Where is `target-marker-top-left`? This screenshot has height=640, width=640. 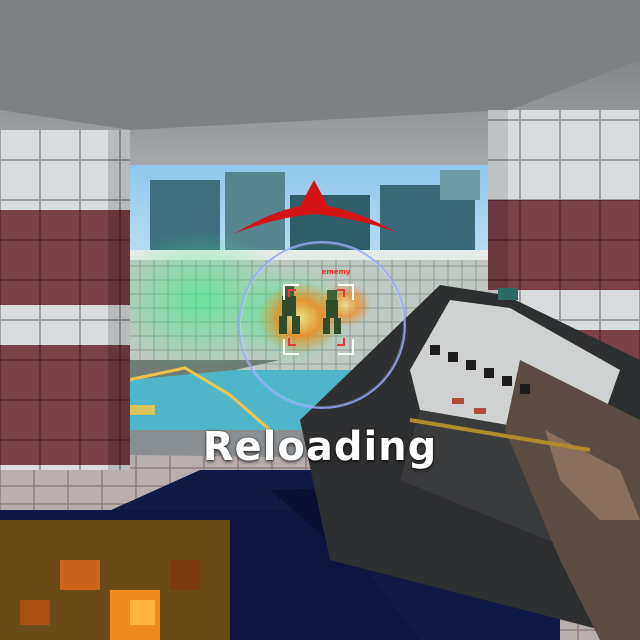
target-marker-top-left is located at coordinates (292, 293).